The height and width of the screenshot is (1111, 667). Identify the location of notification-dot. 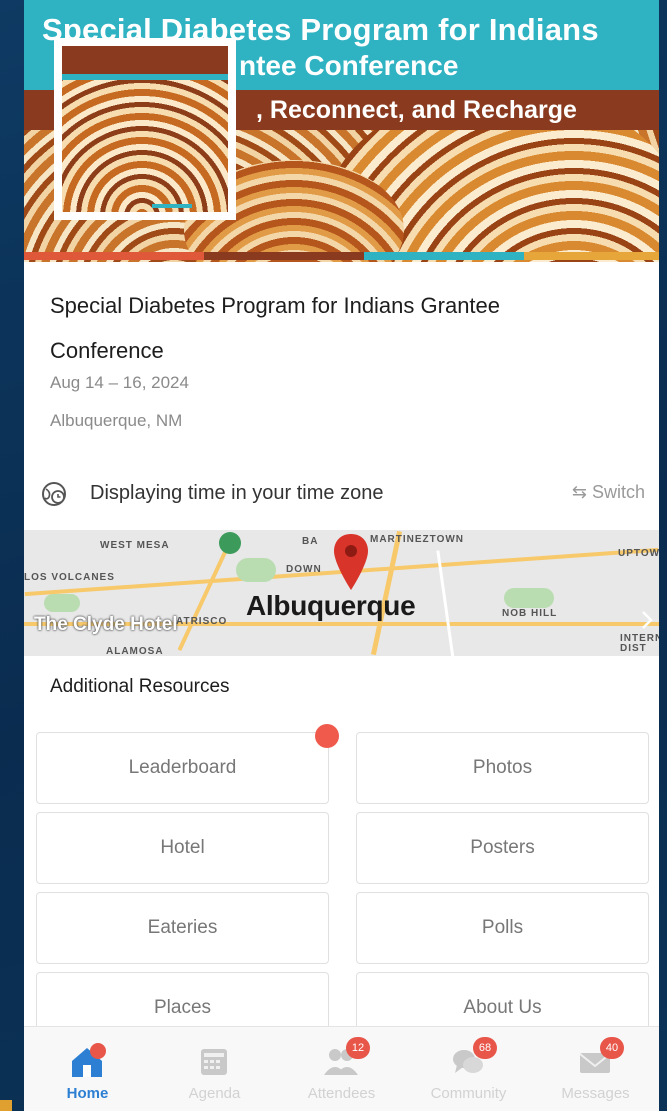
(327, 736).